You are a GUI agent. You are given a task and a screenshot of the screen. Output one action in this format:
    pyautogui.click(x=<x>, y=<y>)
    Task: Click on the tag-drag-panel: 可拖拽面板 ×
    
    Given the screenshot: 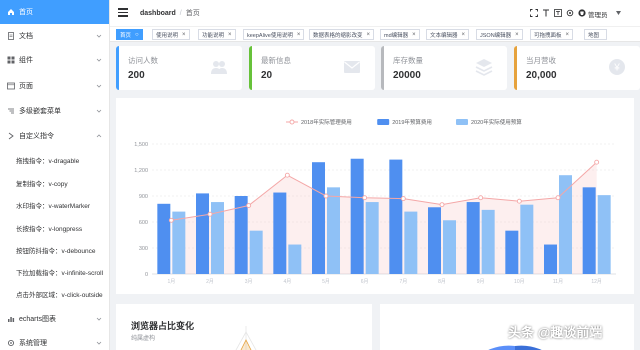 What is the action you would take?
    pyautogui.click(x=552, y=34)
    